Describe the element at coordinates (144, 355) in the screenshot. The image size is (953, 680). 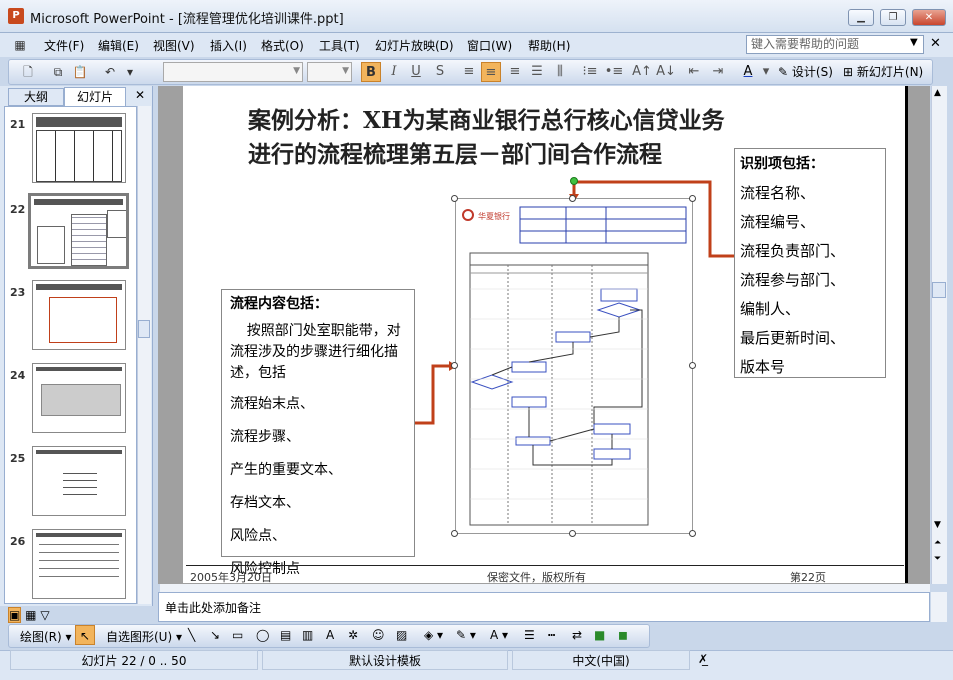
I see `thumbnail-scrollbar` at that location.